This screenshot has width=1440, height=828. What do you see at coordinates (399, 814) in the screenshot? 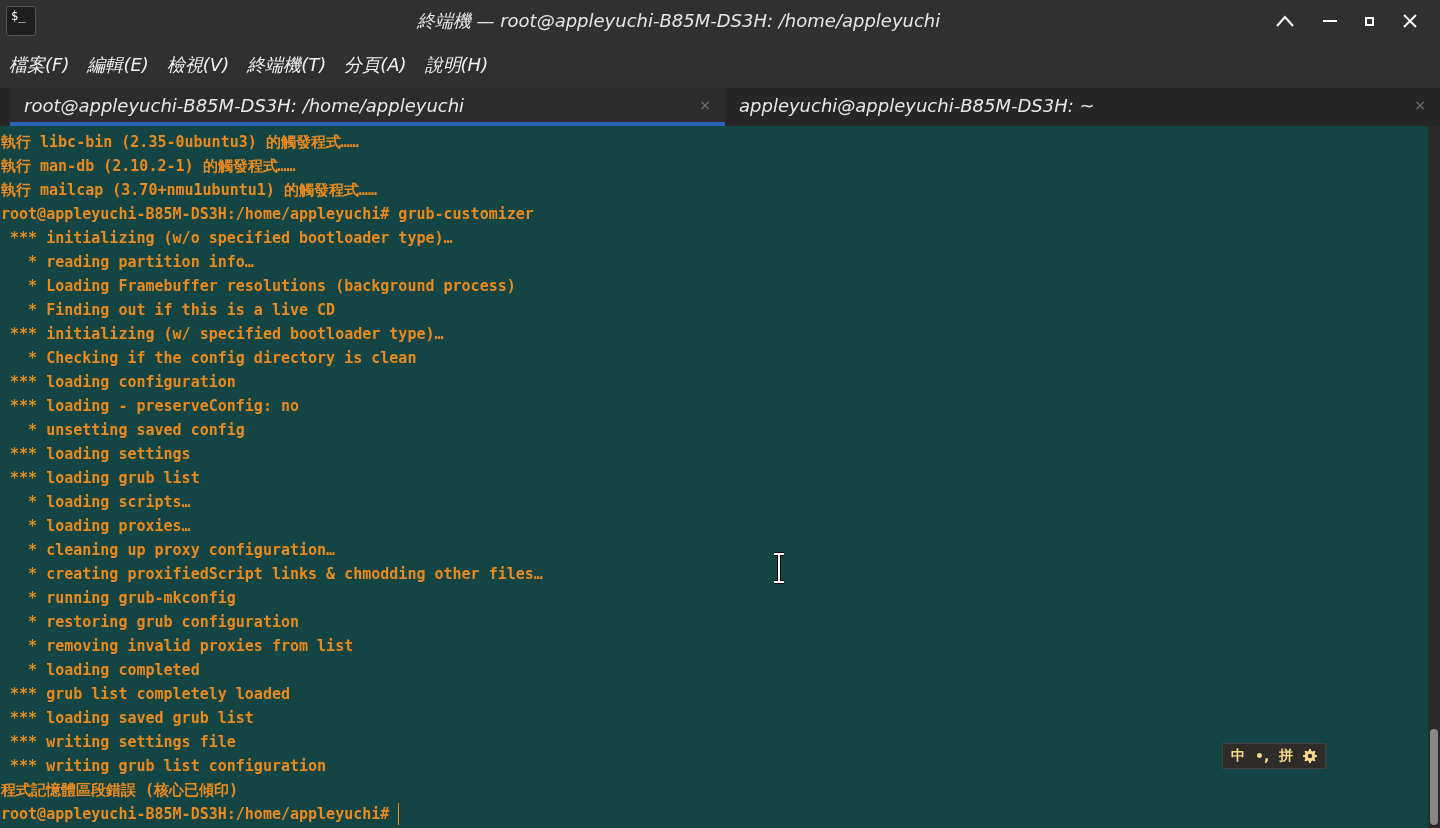
I see `text-cursor` at bounding box center [399, 814].